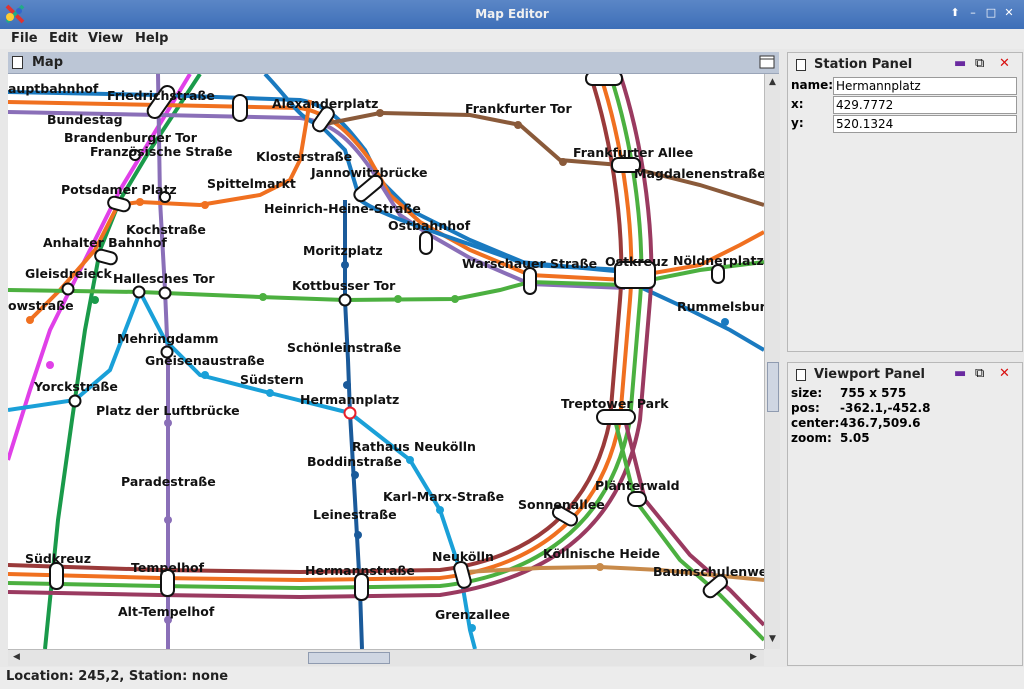  Describe the element at coordinates (773, 387) in the screenshot. I see `vertical-scroll-thumb` at that location.